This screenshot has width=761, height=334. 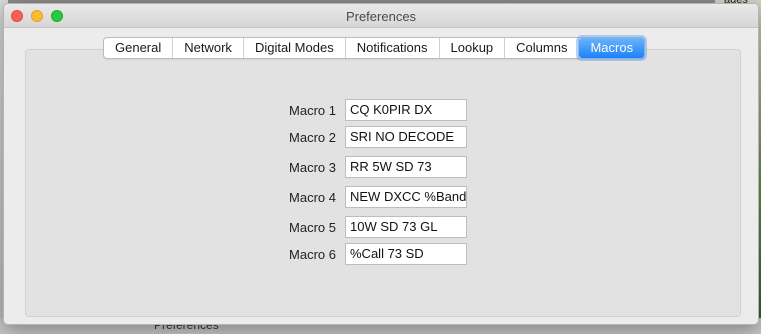 I want to click on tab-macros: Macros, so click(x=612, y=48).